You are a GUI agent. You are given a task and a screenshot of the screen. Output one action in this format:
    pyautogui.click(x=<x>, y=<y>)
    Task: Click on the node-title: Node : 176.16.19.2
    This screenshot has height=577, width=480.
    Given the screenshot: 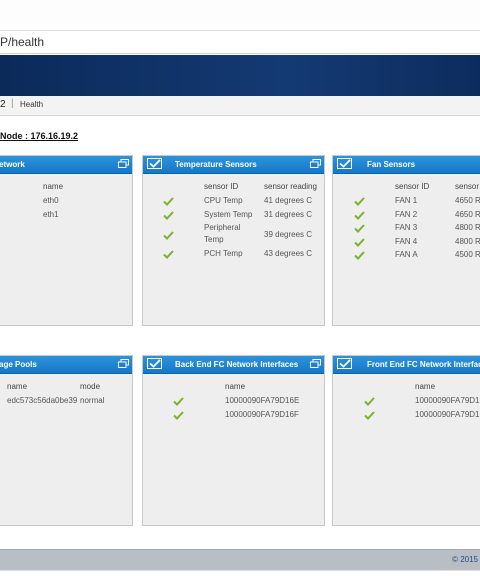 What is the action you would take?
    pyautogui.click(x=39, y=136)
    